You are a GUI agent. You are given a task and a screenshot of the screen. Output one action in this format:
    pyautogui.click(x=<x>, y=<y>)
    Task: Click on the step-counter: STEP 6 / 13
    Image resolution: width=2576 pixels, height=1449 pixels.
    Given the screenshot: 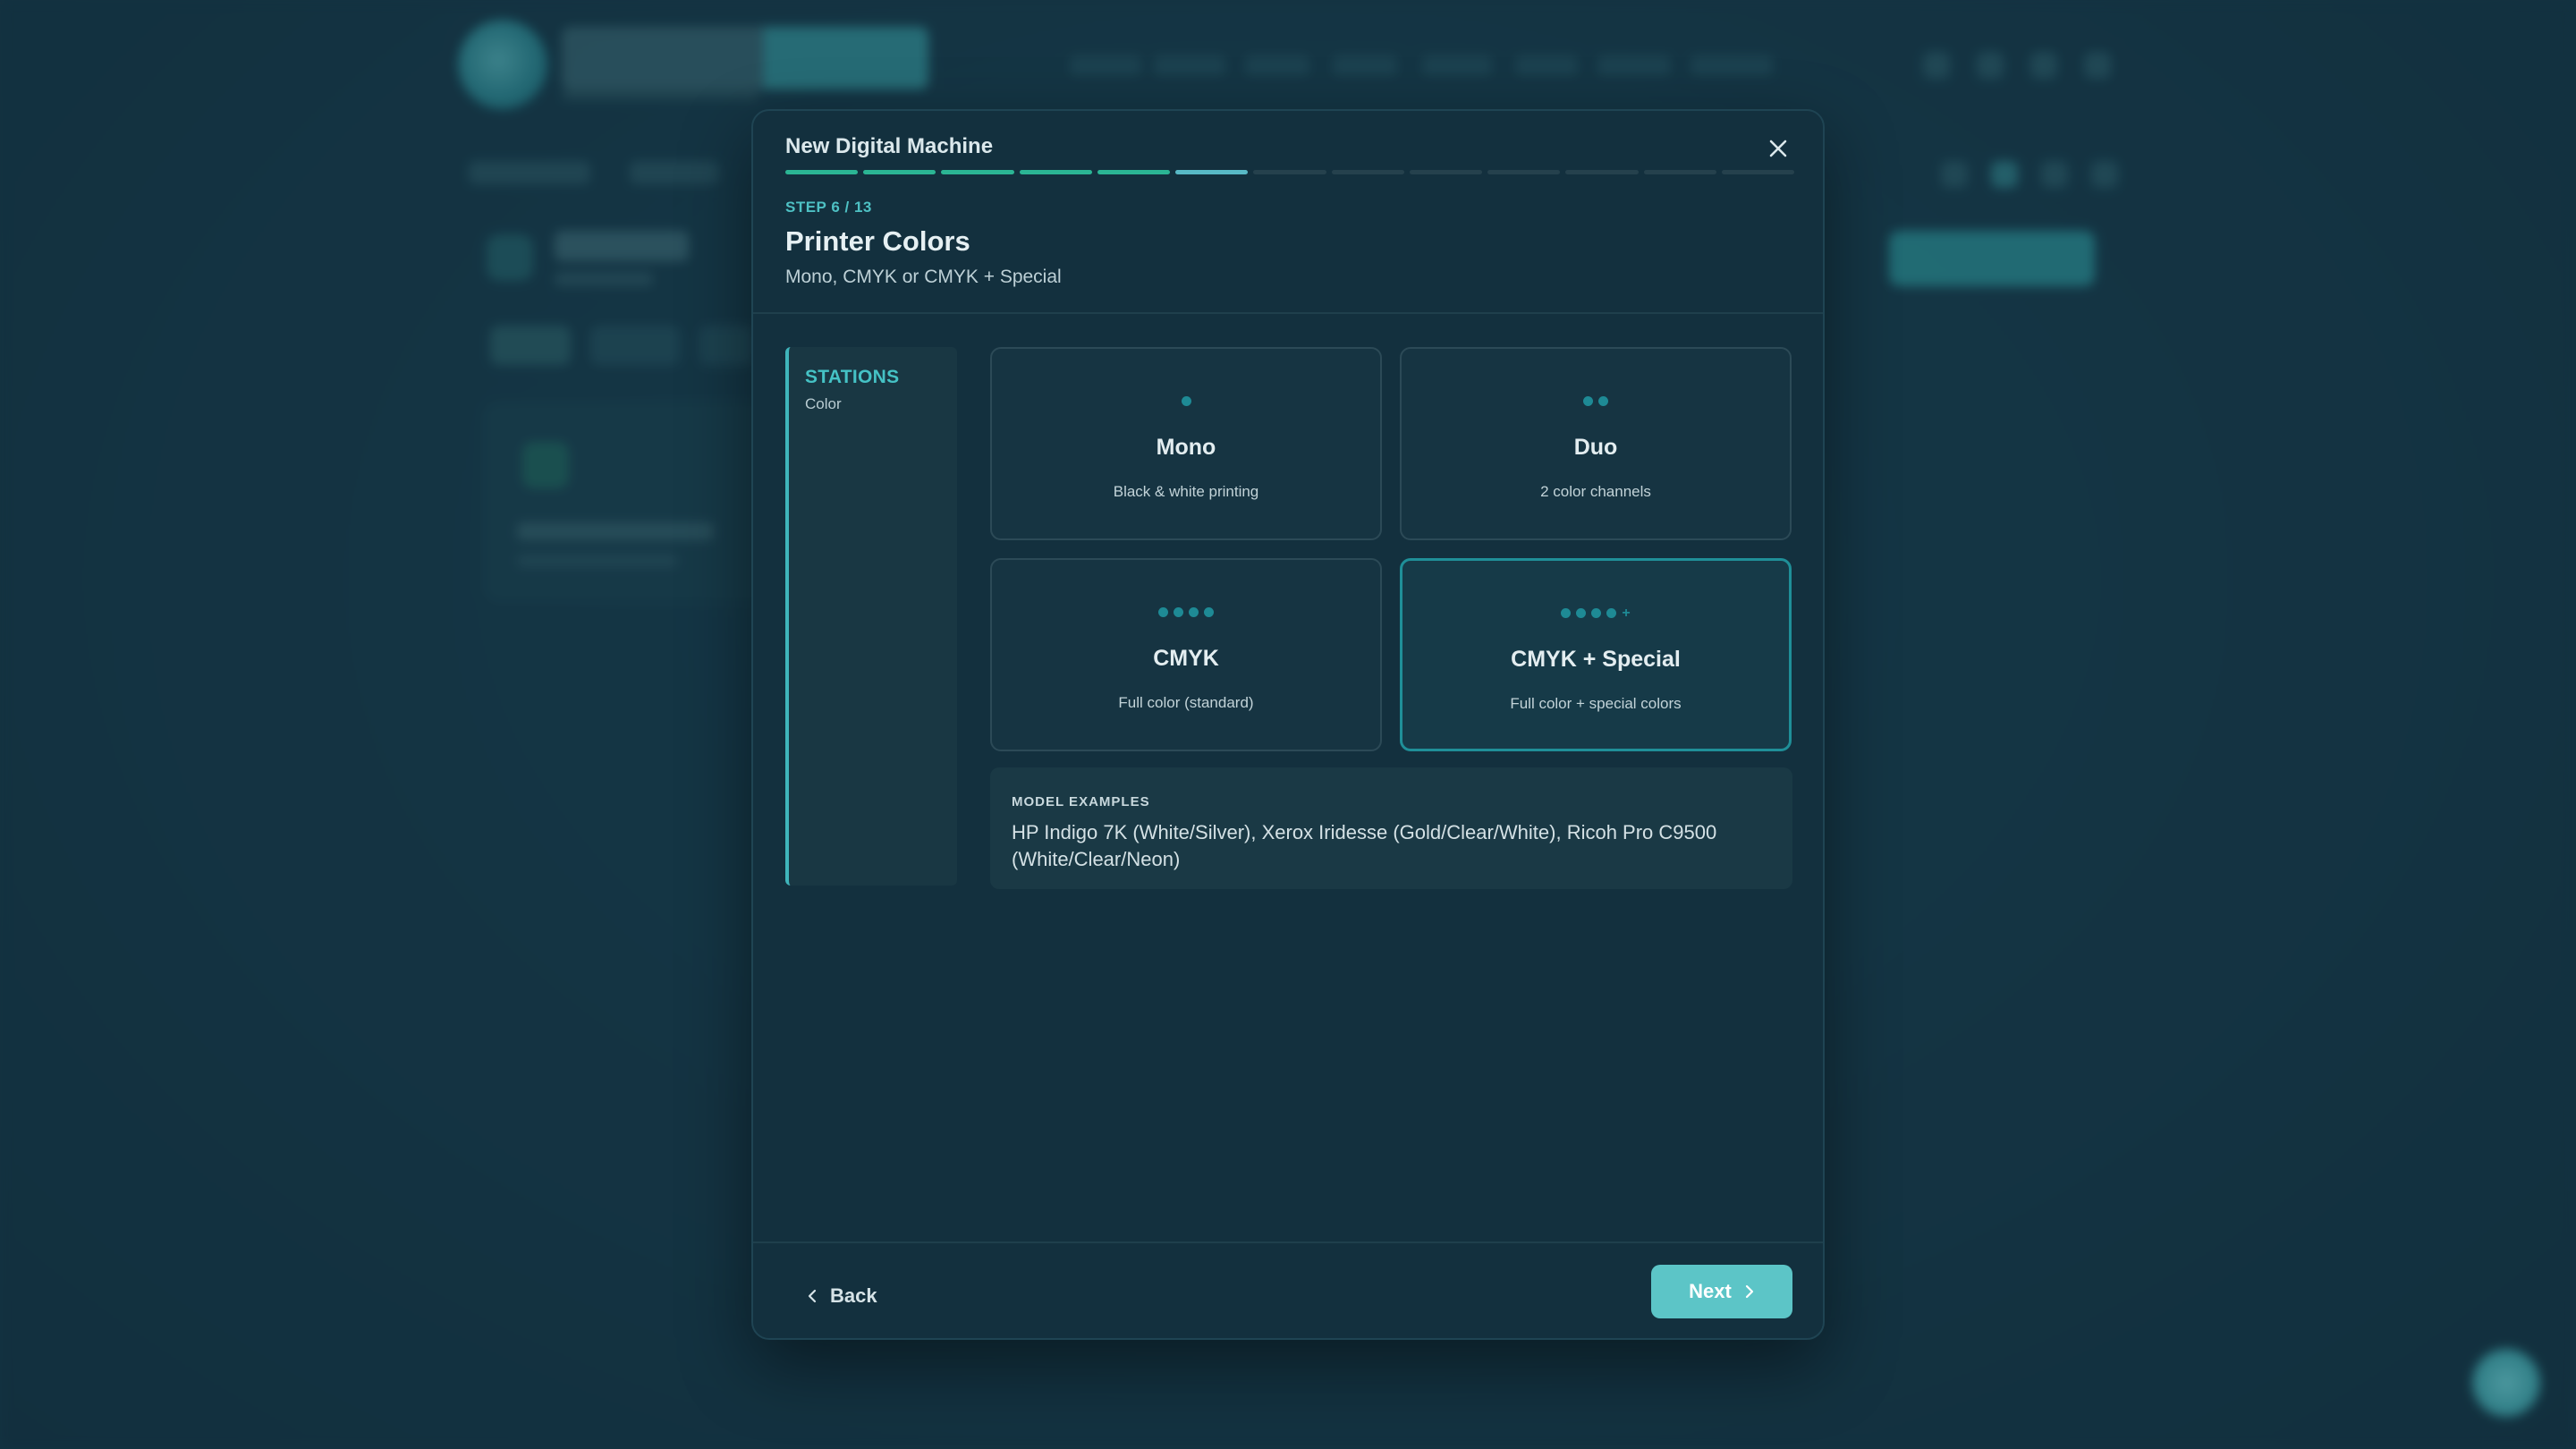 What is the action you would take?
    pyautogui.click(x=828, y=207)
    